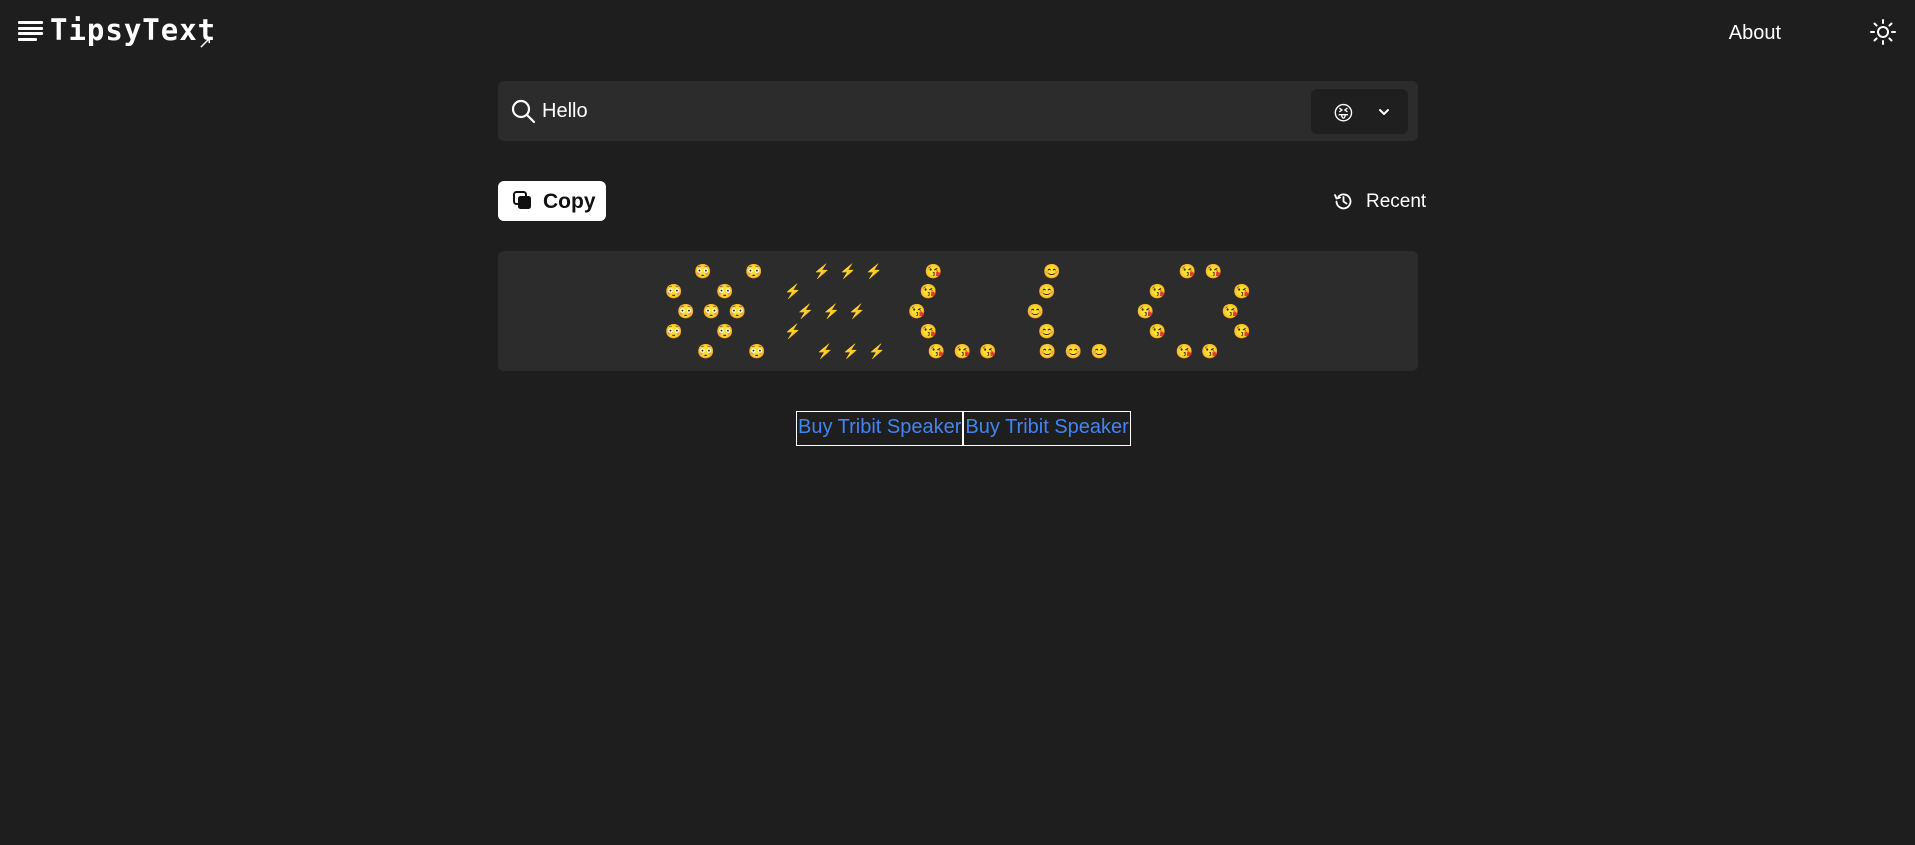  I want to click on copy-label: Copy, so click(569, 201).